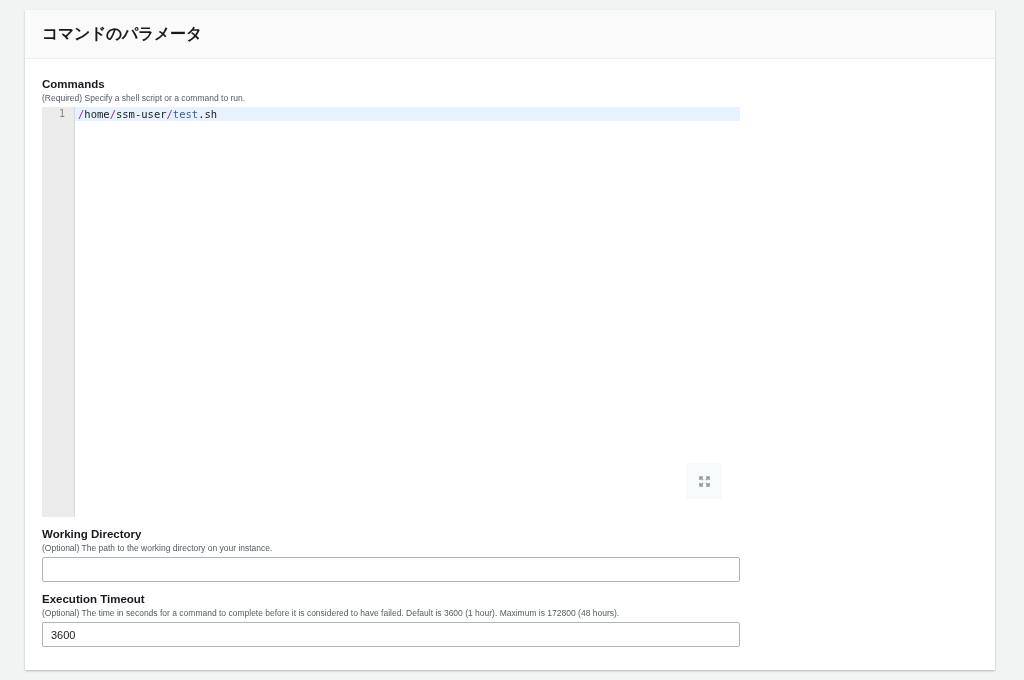 The width and height of the screenshot is (1024, 680). I want to click on field-label: Execution Timeout, so click(94, 599).